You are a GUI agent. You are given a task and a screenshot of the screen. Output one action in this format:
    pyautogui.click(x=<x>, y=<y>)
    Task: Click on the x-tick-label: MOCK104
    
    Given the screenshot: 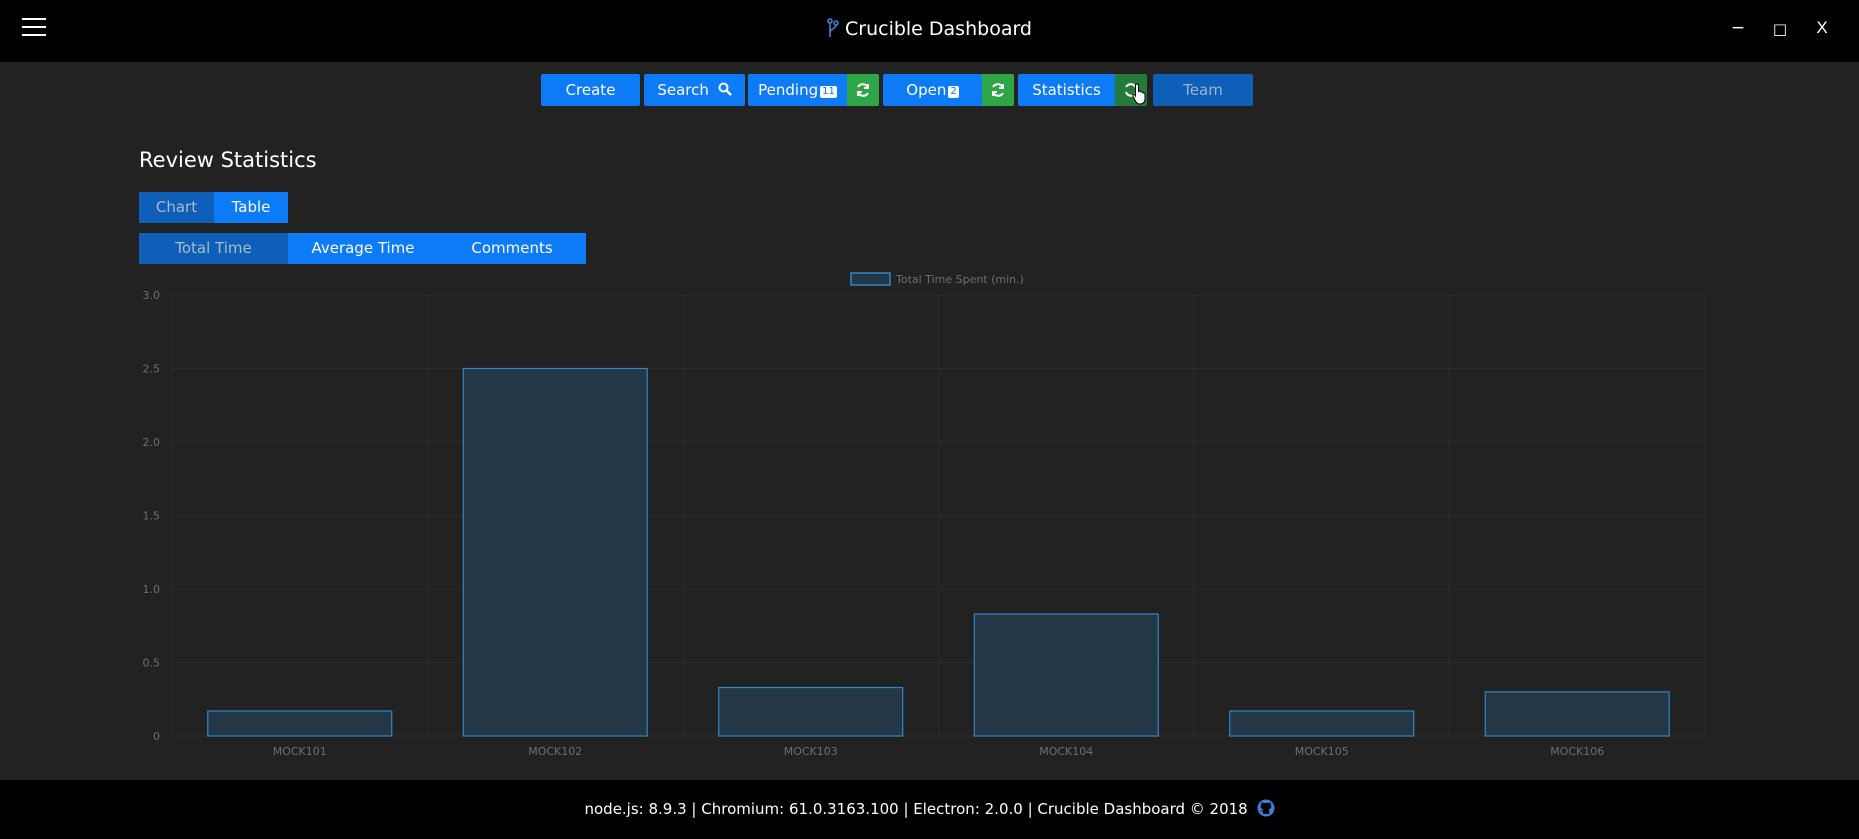 What is the action you would take?
    pyautogui.click(x=1066, y=751)
    